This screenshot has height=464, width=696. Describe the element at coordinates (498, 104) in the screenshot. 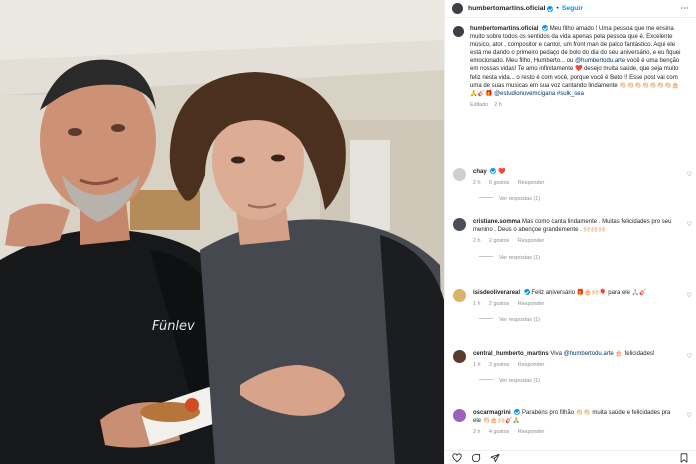

I see `edited-time: 2 h` at that location.